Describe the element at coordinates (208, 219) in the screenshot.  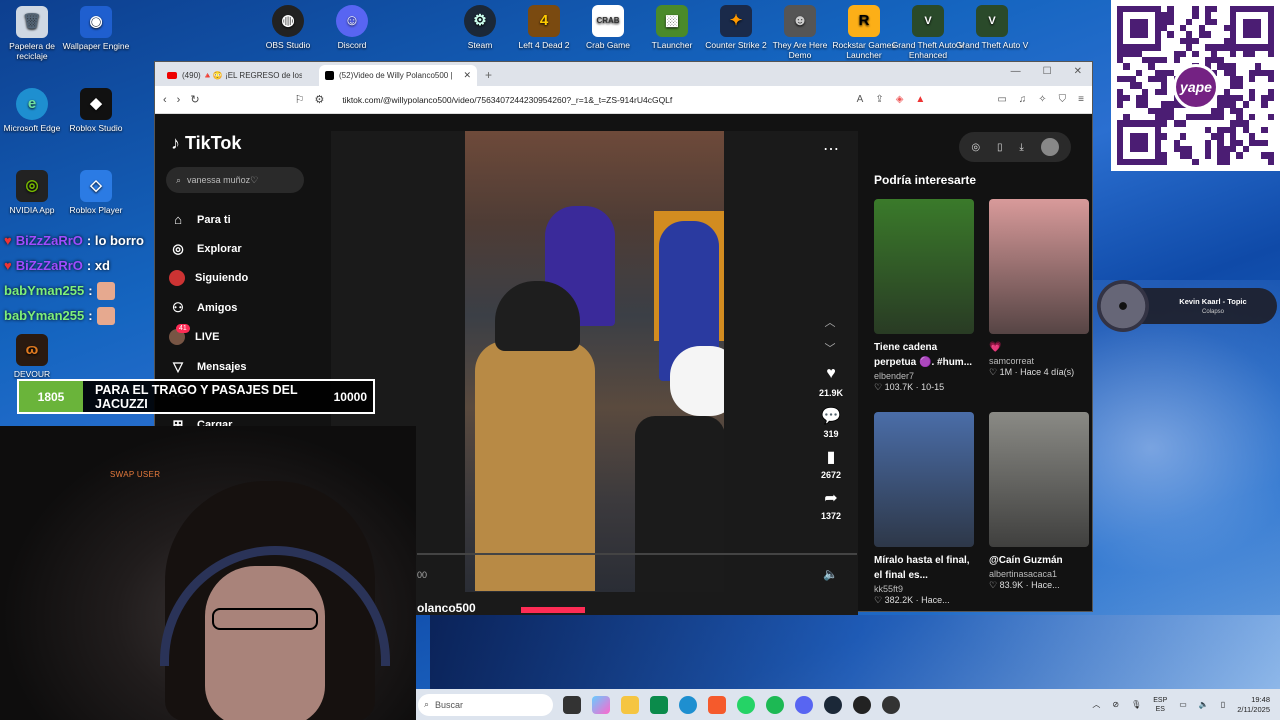
I see `sidebar-item-para-ti: ⌂ Para ti` at that location.